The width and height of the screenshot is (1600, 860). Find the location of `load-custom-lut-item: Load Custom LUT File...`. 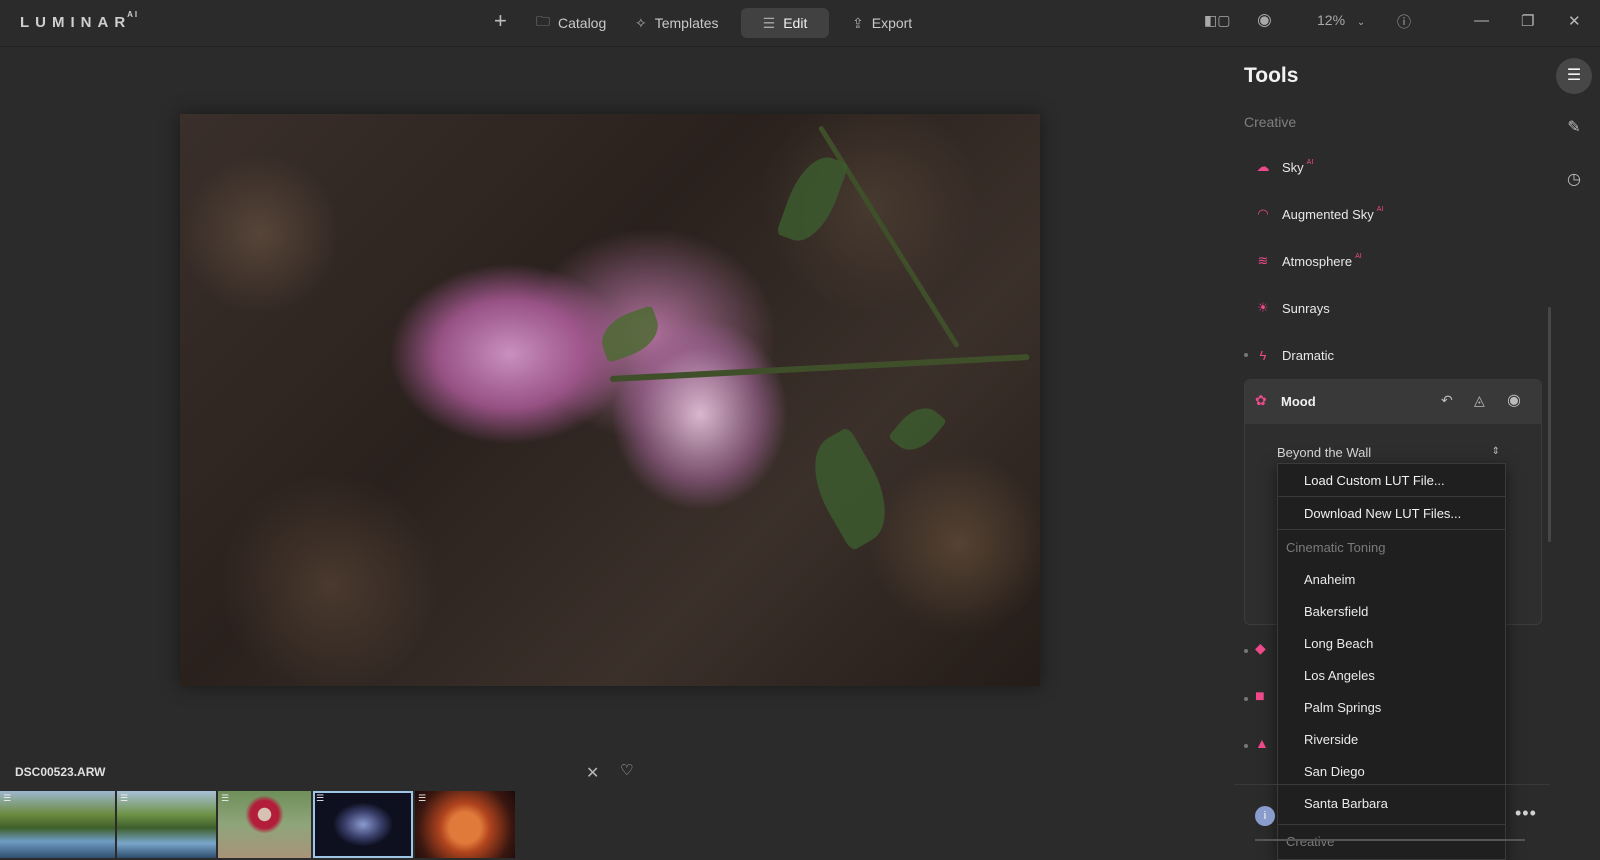

load-custom-lut-item: Load Custom LUT File... is located at coordinates (1391, 480).